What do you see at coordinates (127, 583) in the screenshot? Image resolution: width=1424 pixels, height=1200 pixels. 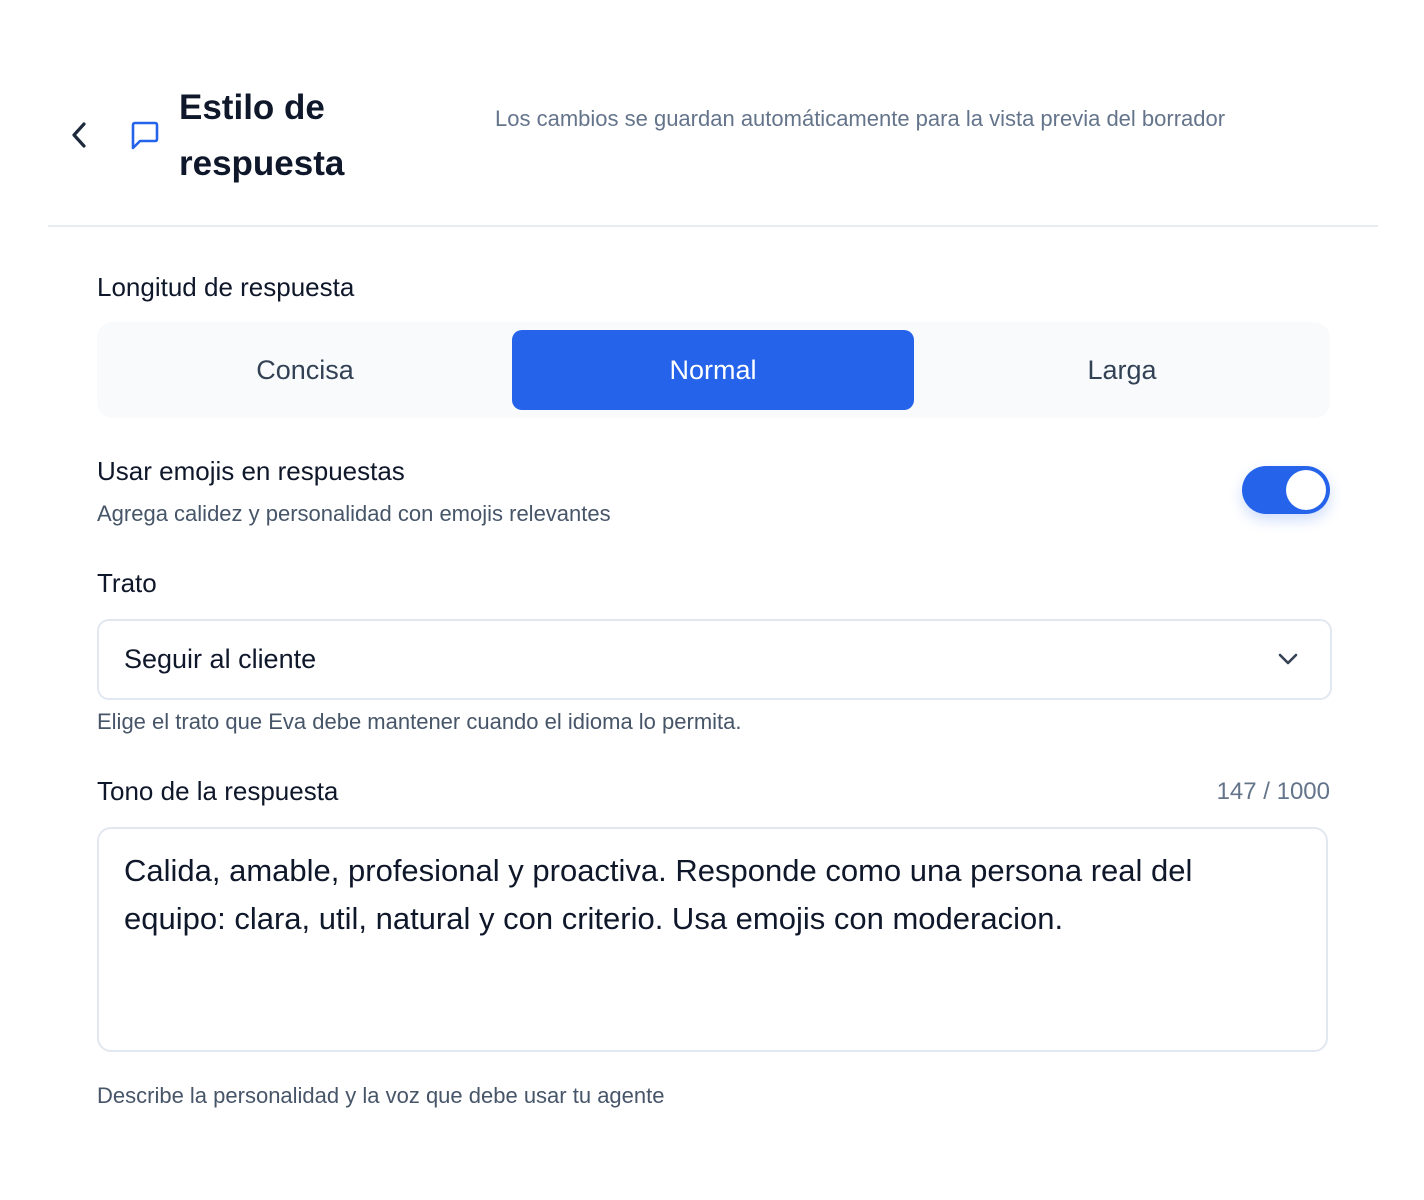 I see `treatment-label: Trato` at bounding box center [127, 583].